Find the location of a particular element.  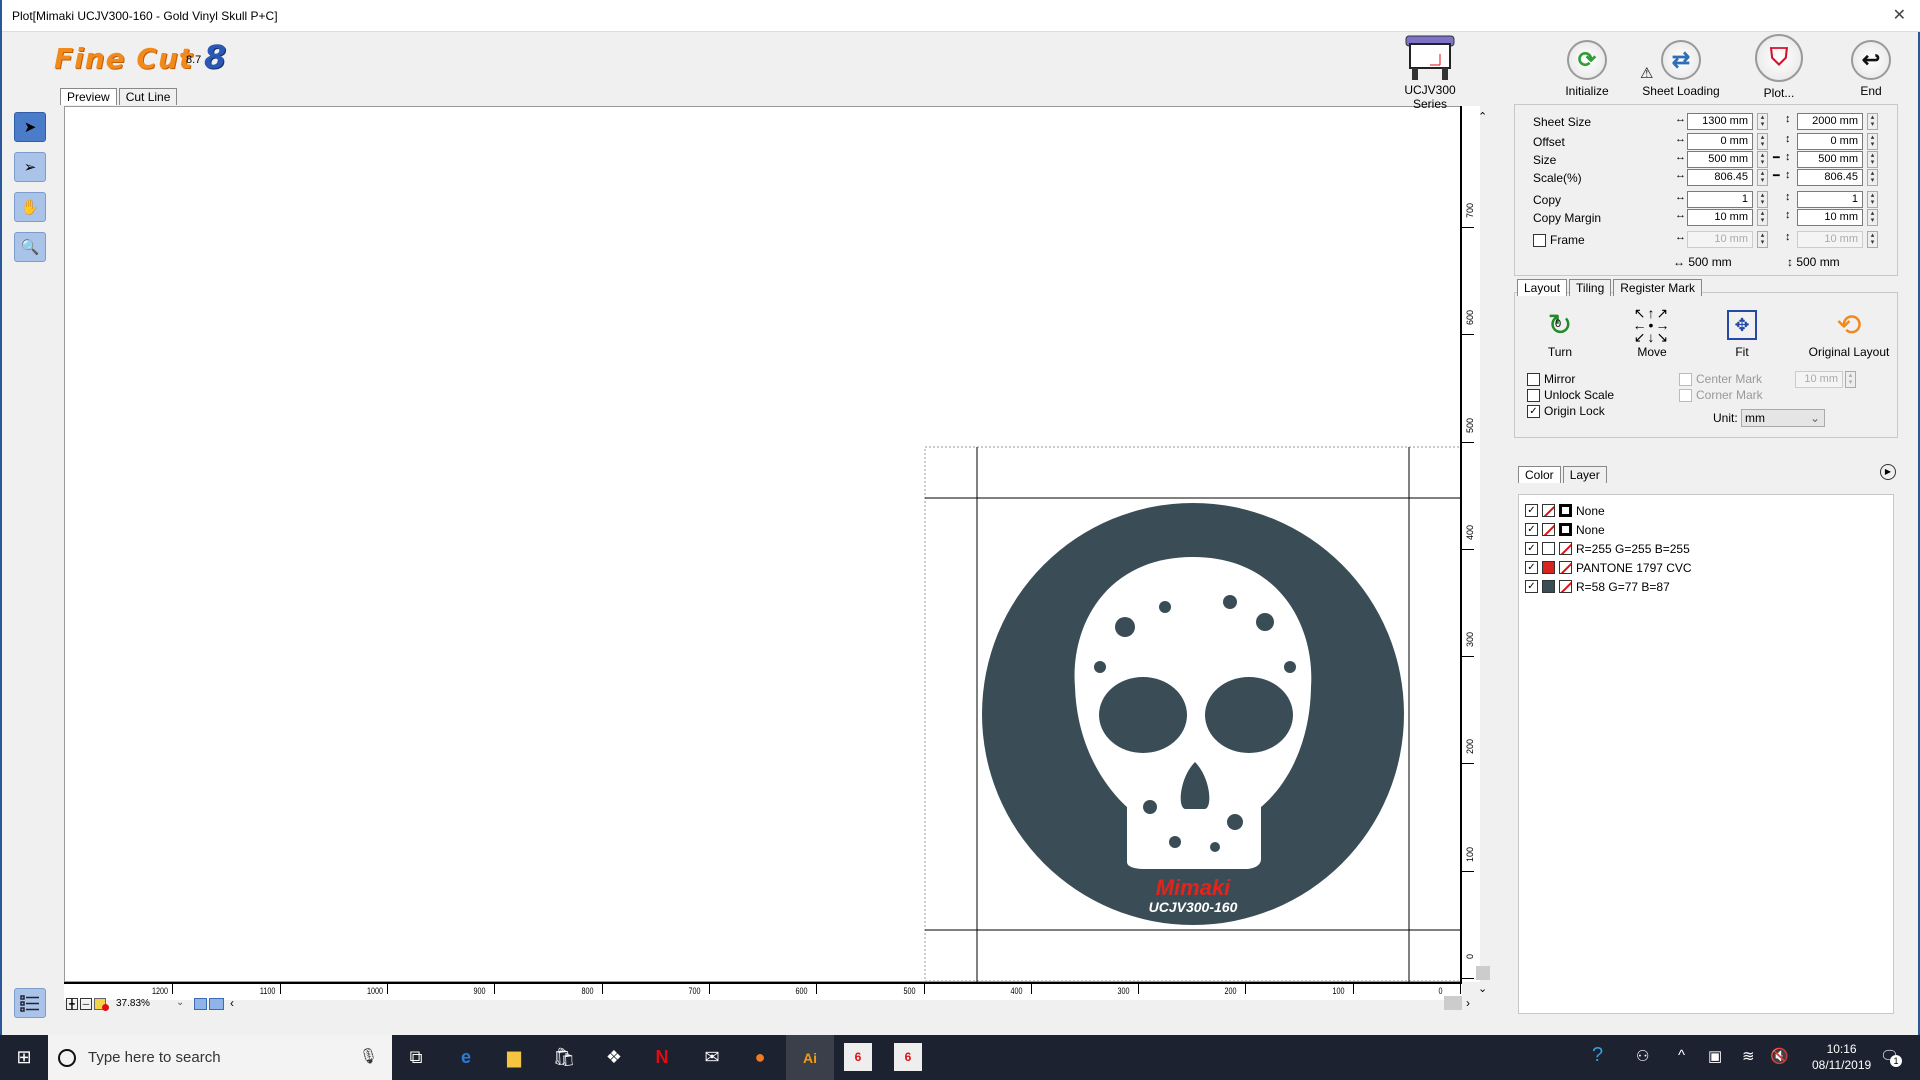

height-input: 500 mm is located at coordinates (1830, 159).